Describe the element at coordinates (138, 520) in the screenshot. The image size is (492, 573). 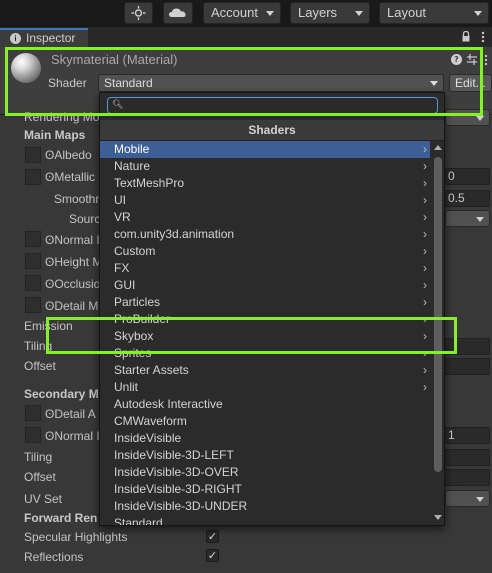
I see `shader-menu-item-label: Standard` at that location.